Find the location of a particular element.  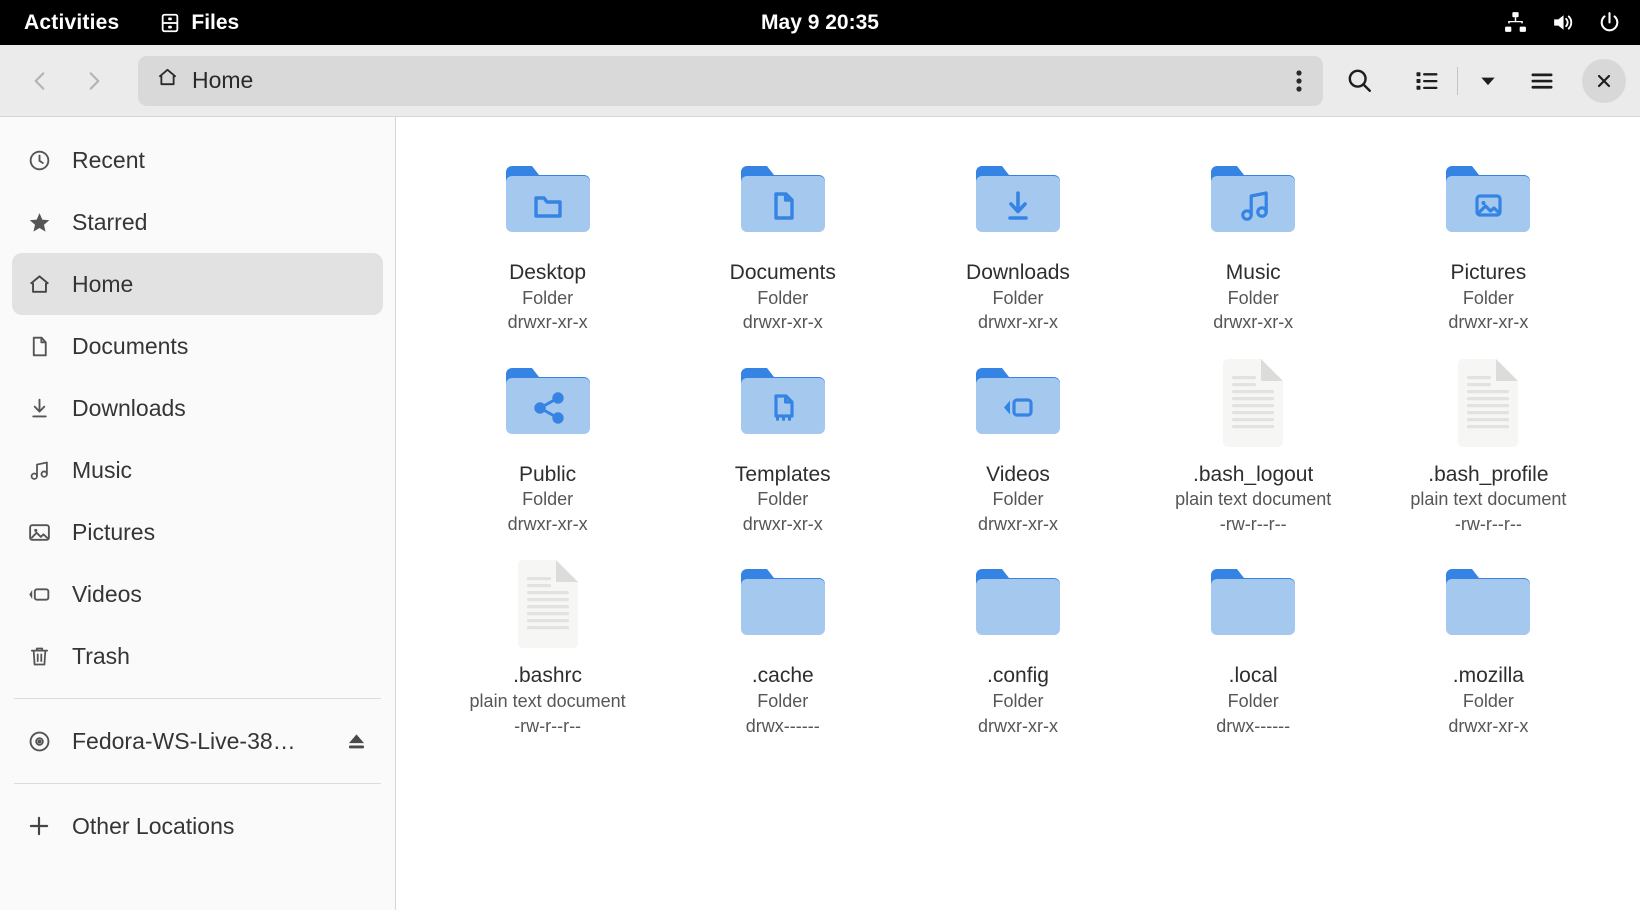

file-name: .mozilla is located at coordinates (1488, 676).